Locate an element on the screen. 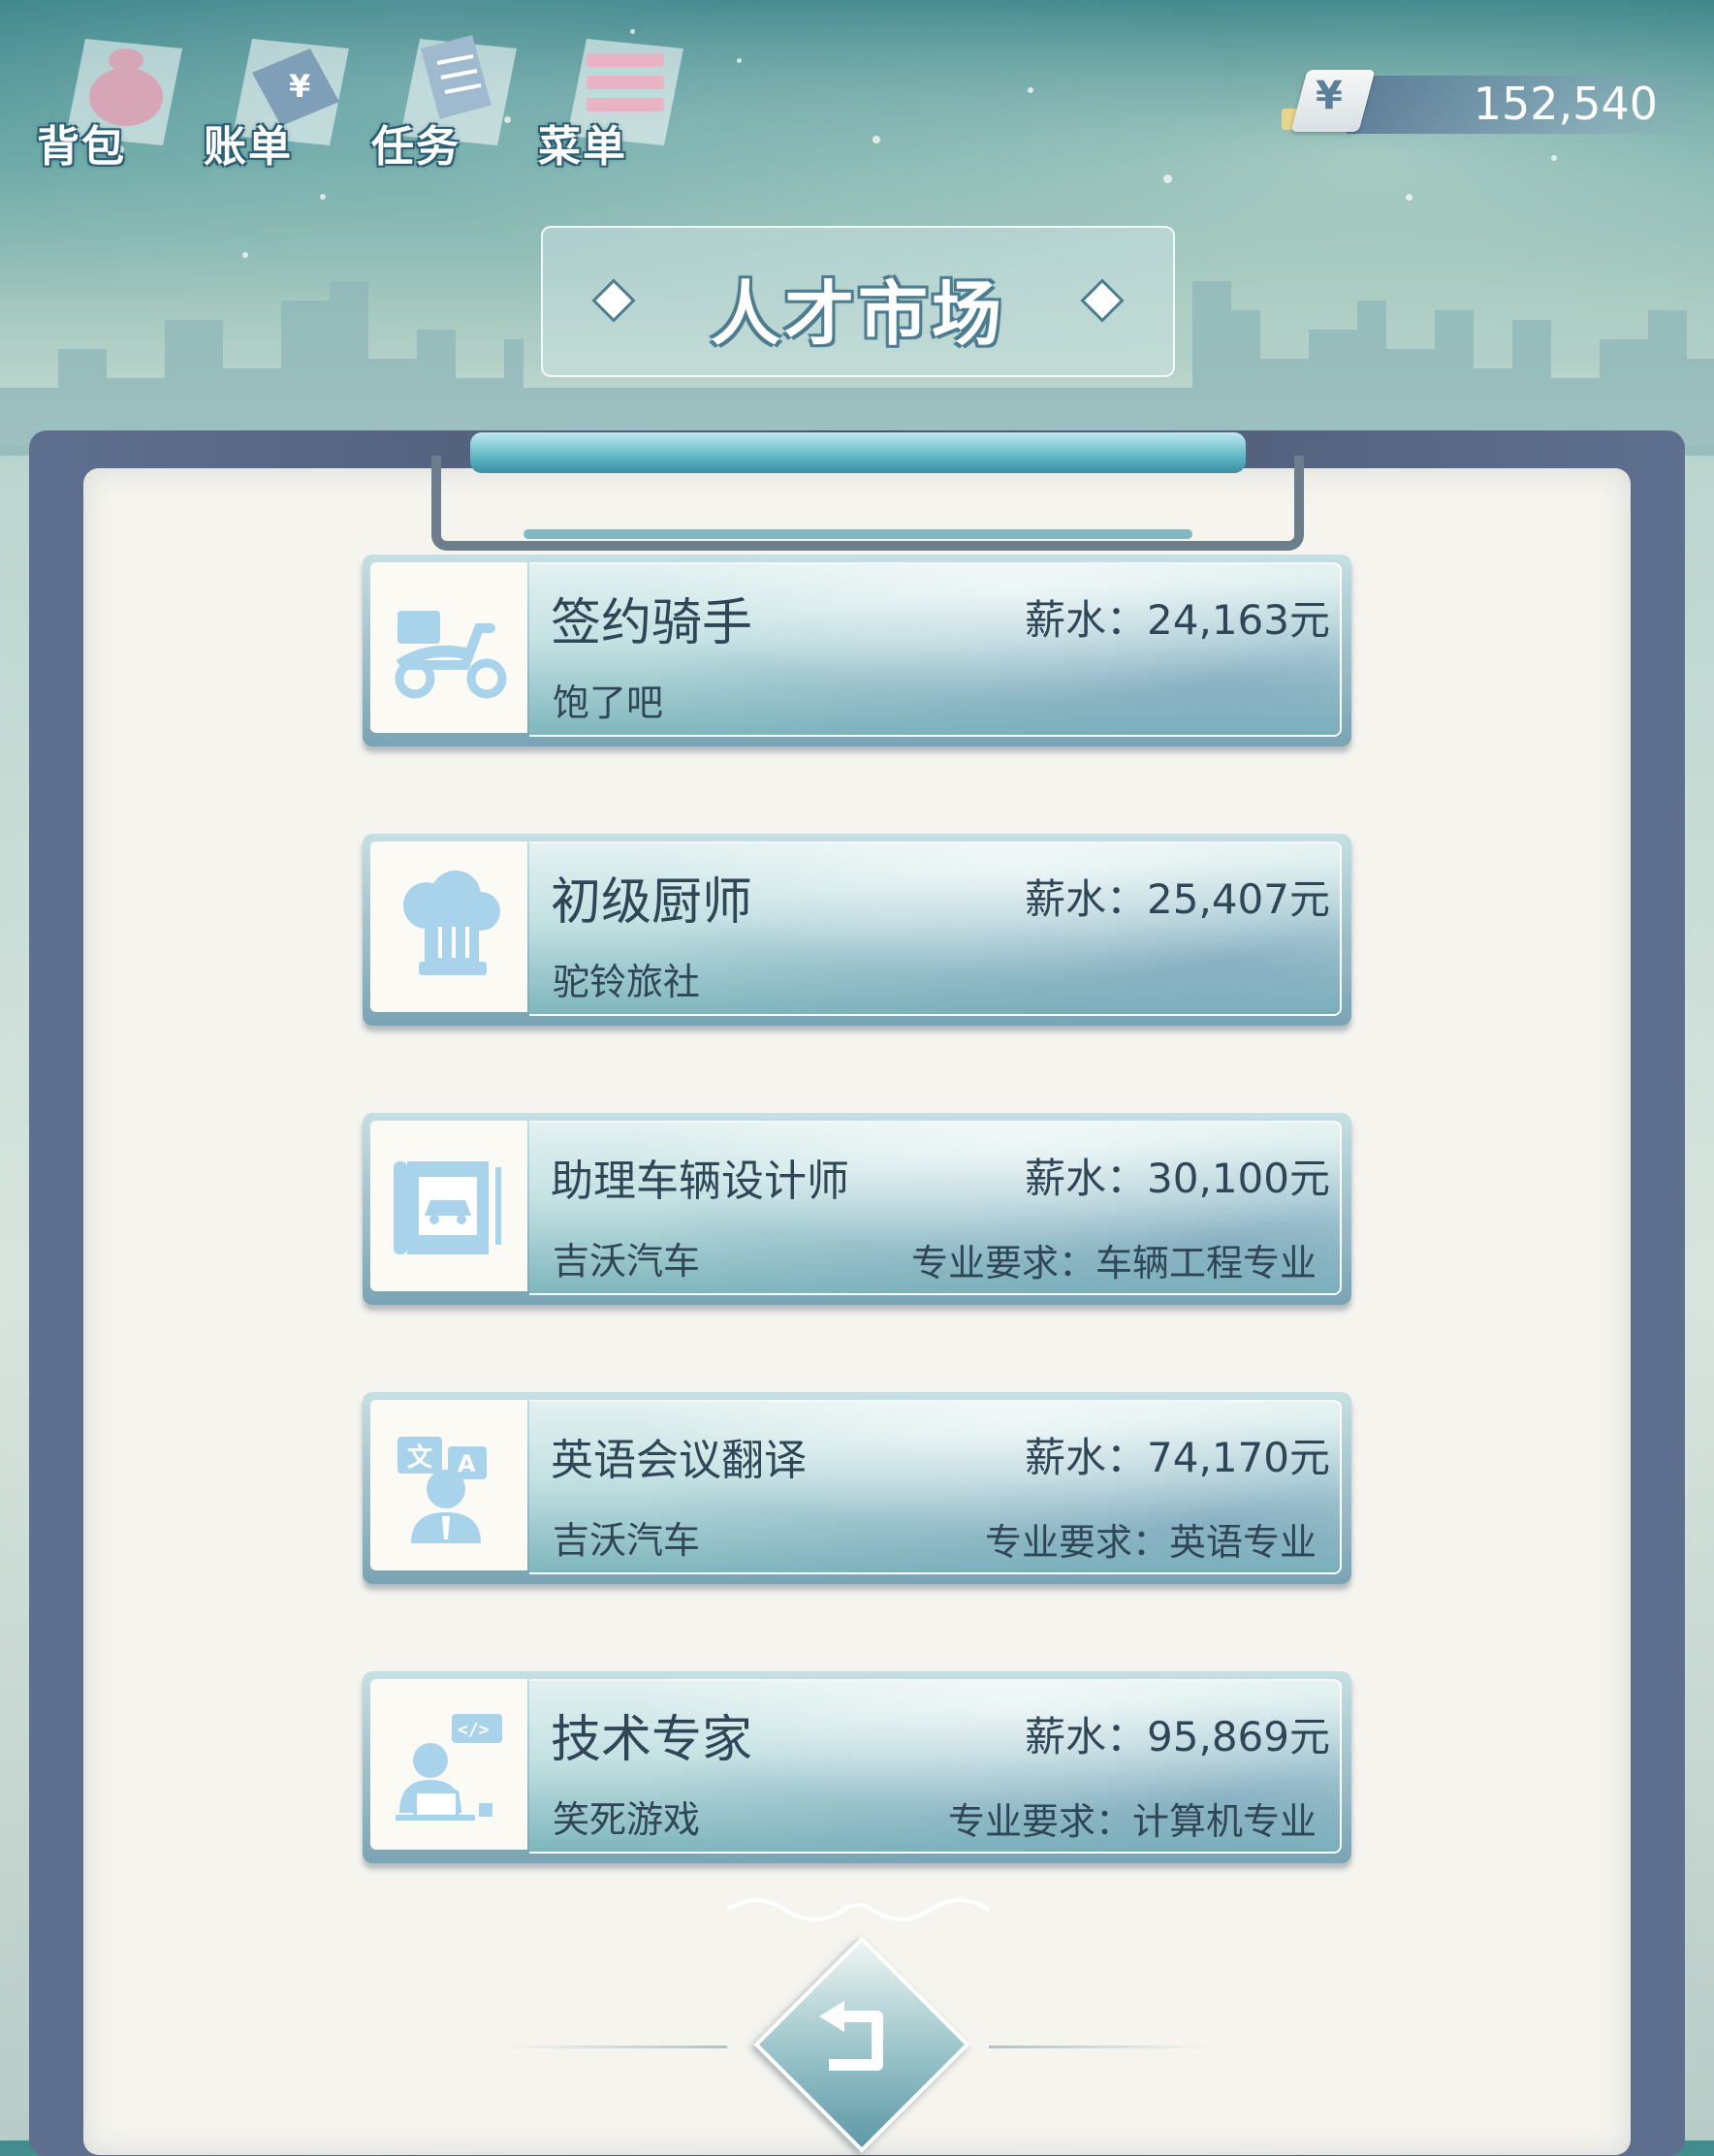 The image size is (1714, 2156). job-title: 助理车辆设计师 is located at coordinates (700, 1181).